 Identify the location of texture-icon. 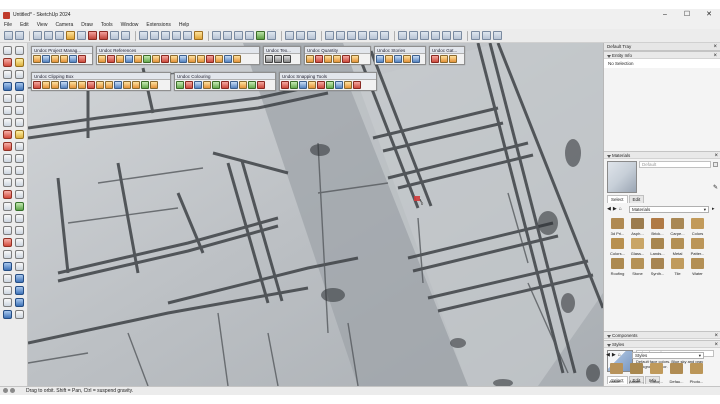
(269, 59).